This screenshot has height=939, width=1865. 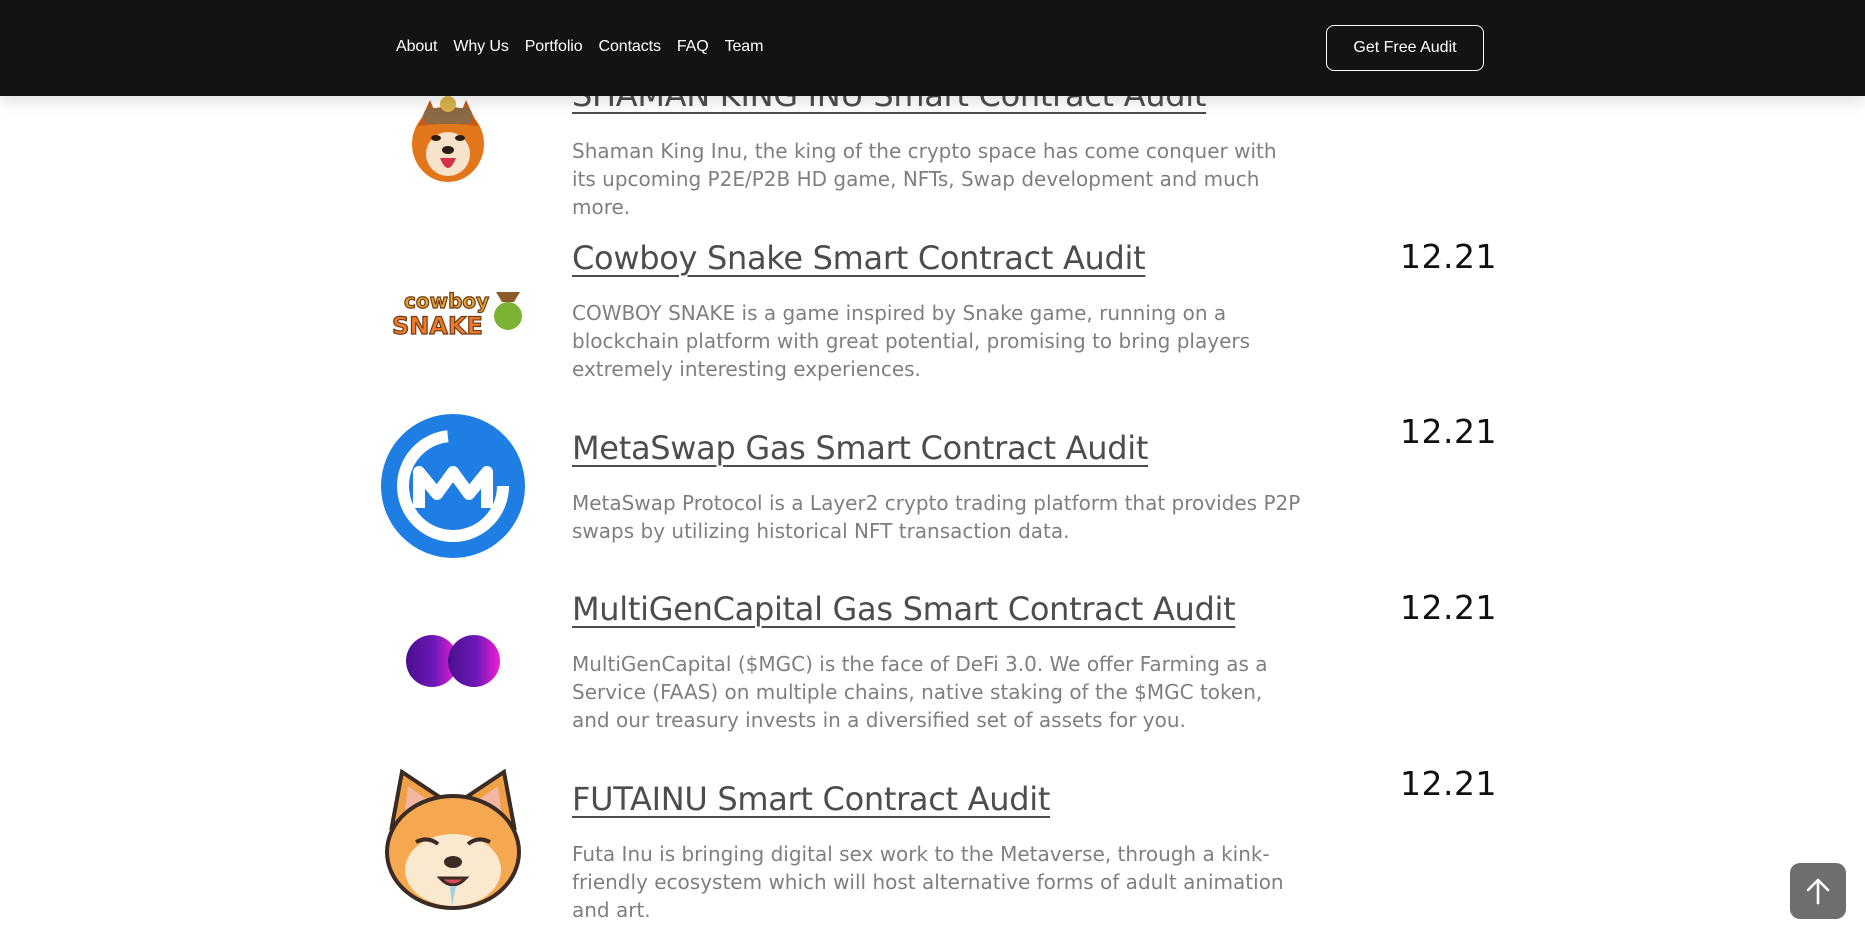 I want to click on get-free-audit-button: Get Free Audit, so click(x=1405, y=48).